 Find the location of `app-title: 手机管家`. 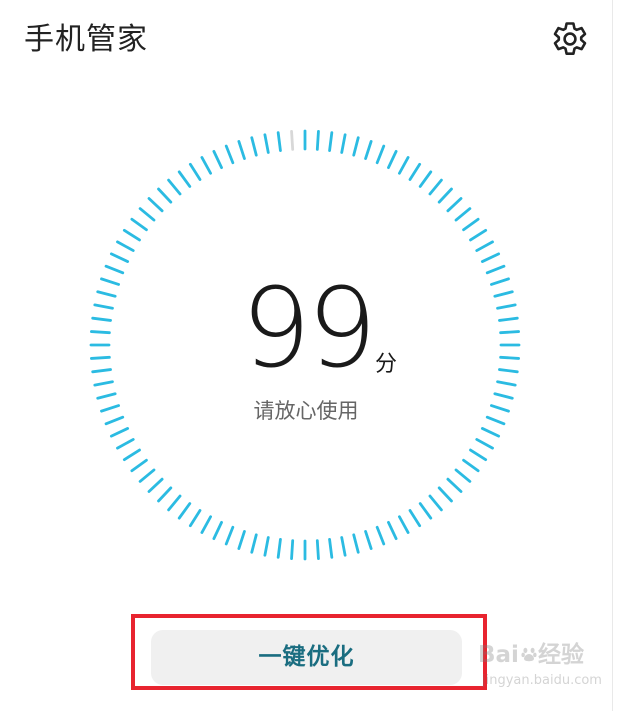

app-title: 手机管家 is located at coordinates (86, 39).